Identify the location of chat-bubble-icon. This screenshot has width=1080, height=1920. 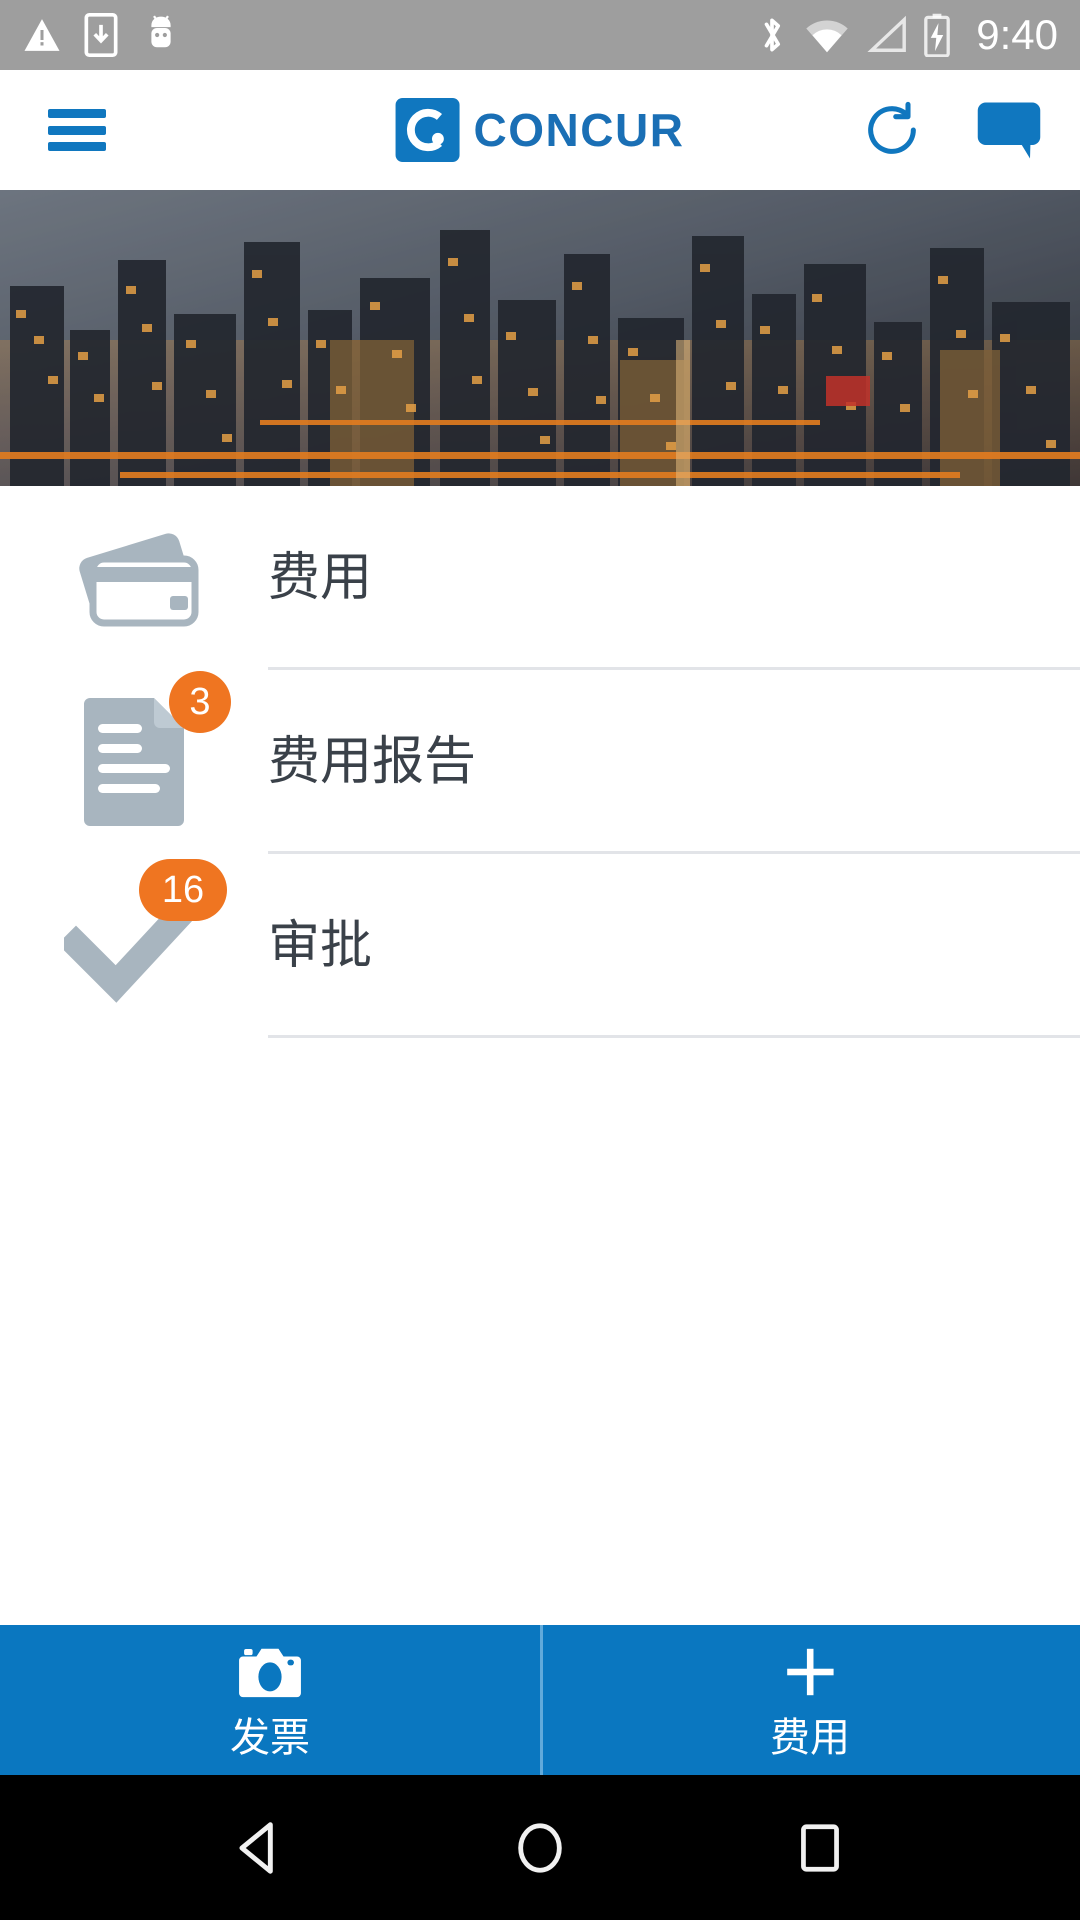
(1009, 130).